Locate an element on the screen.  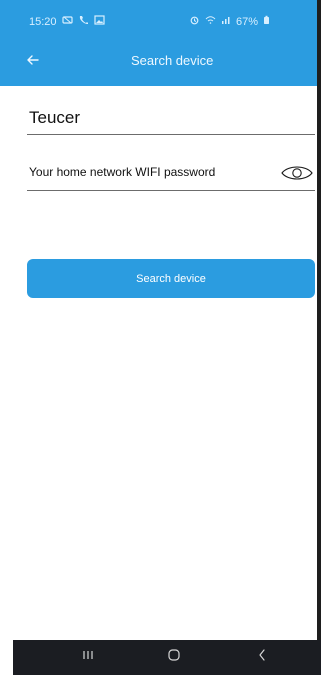
home-icon is located at coordinates (174, 657).